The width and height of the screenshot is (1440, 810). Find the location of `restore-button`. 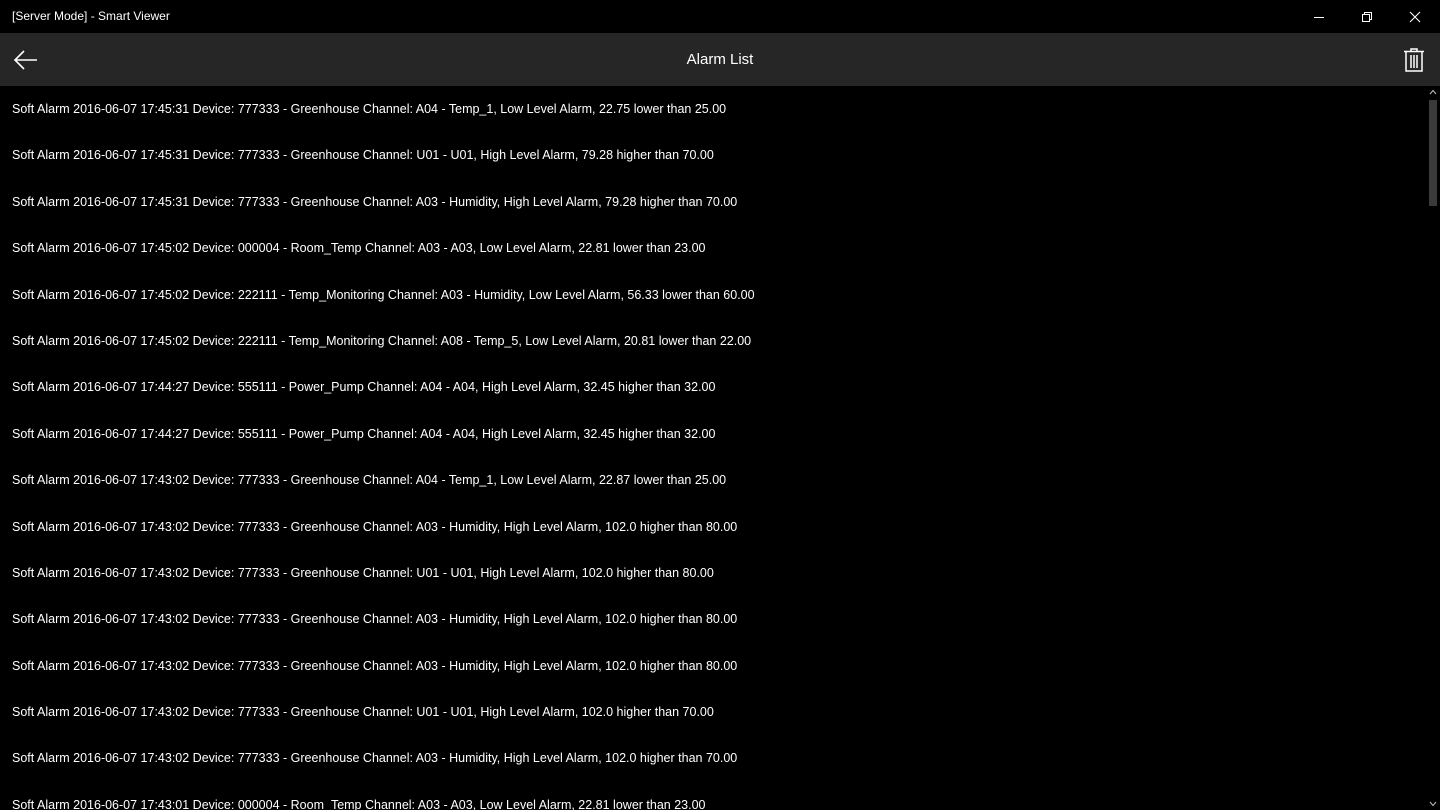

restore-button is located at coordinates (1367, 16).